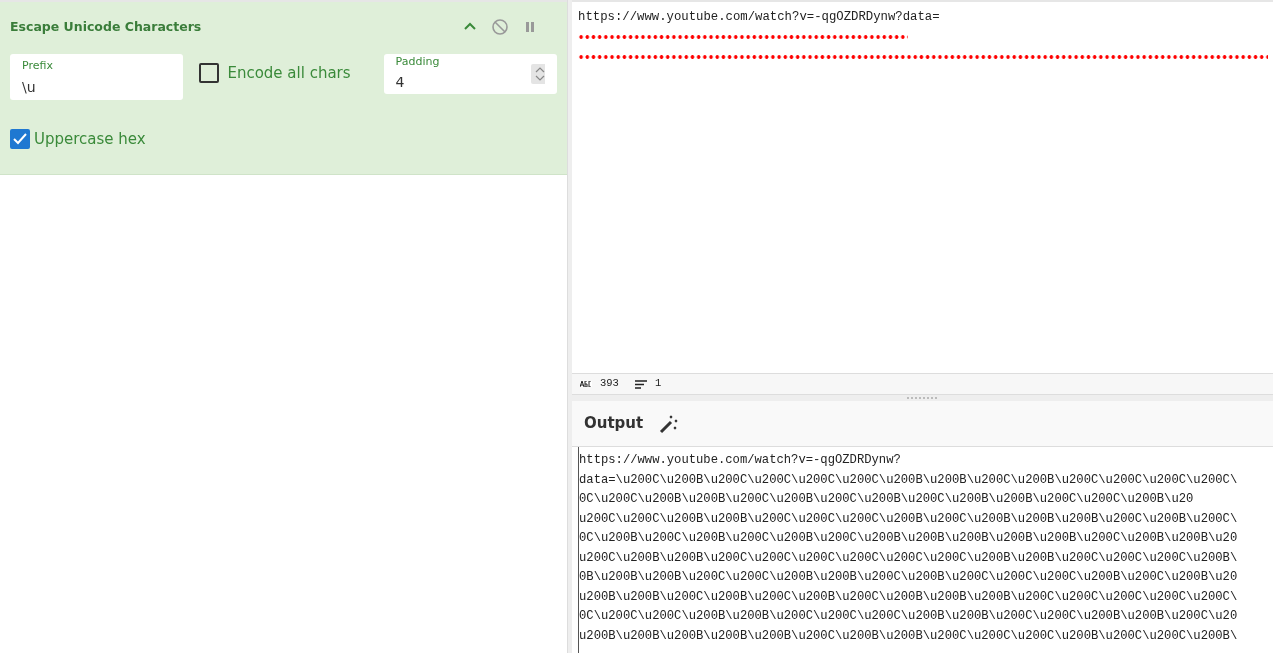  I want to click on padding-field: Padding 4, so click(470, 74).